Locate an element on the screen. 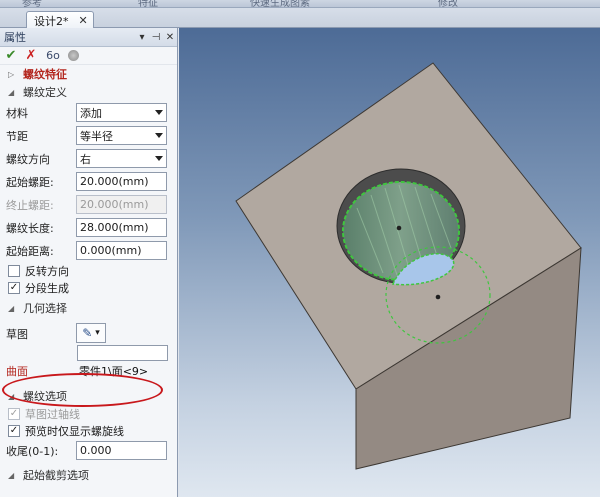 The width and height of the screenshot is (600, 497). reverse-direction-label: 反转方向 is located at coordinates (47, 271).